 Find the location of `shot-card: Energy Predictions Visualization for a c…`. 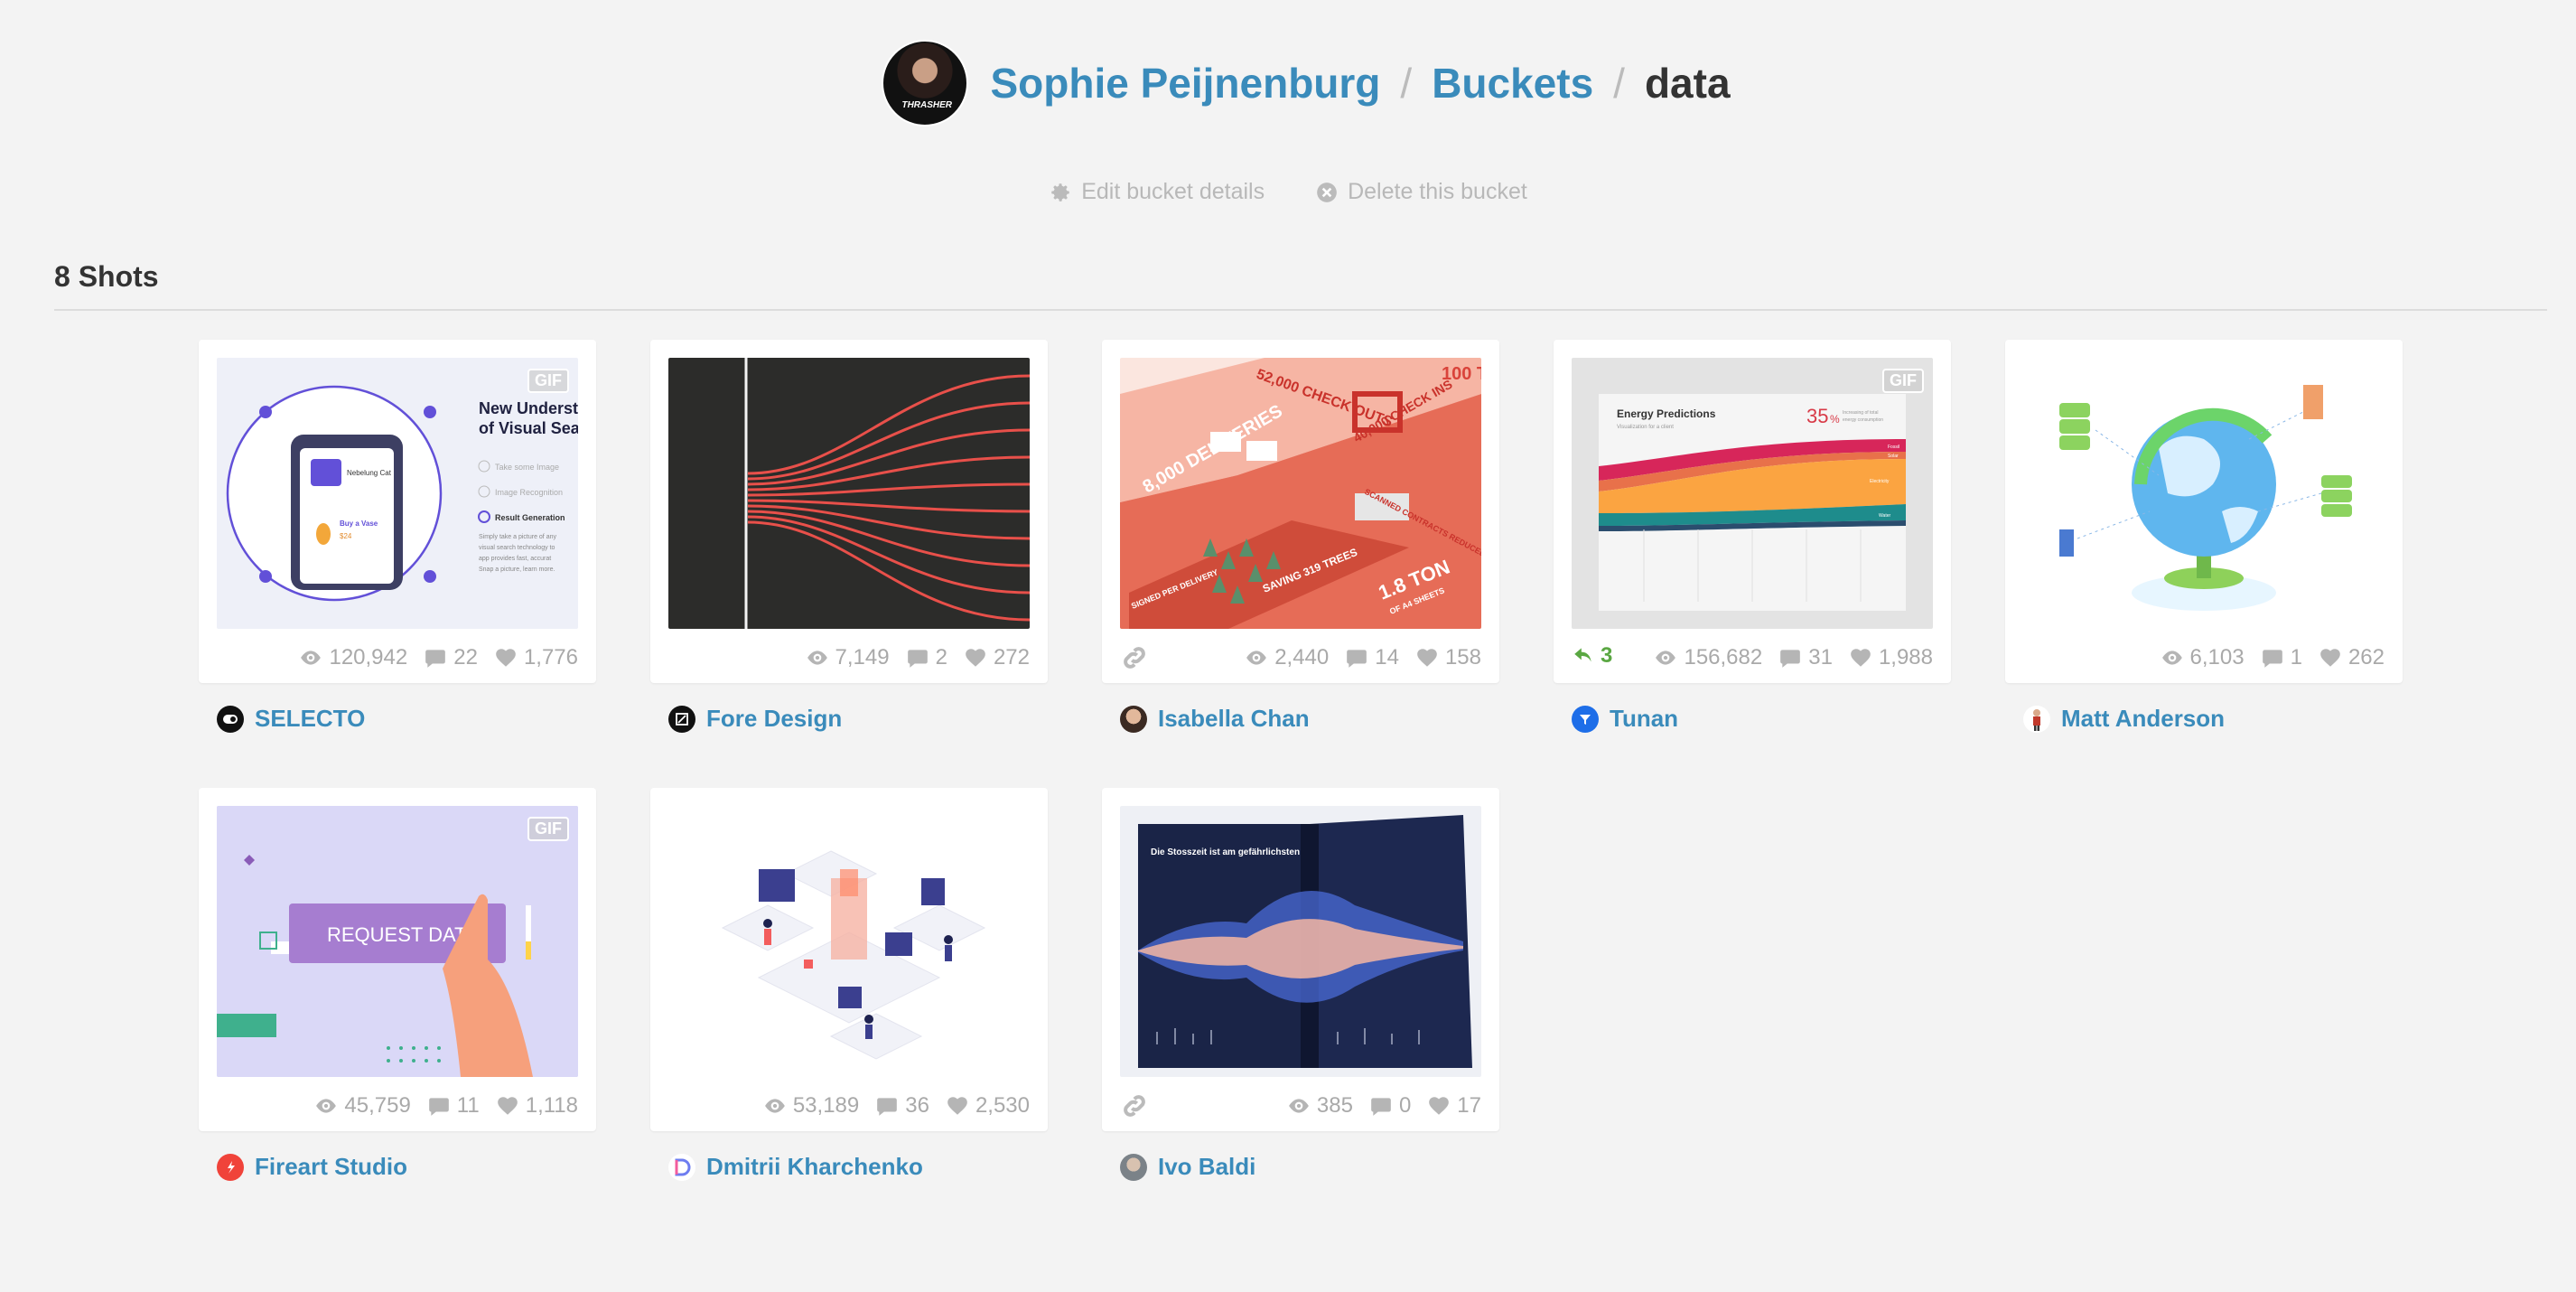

shot-card: Energy Predictions Visualization for a c… is located at coordinates (1753, 511).